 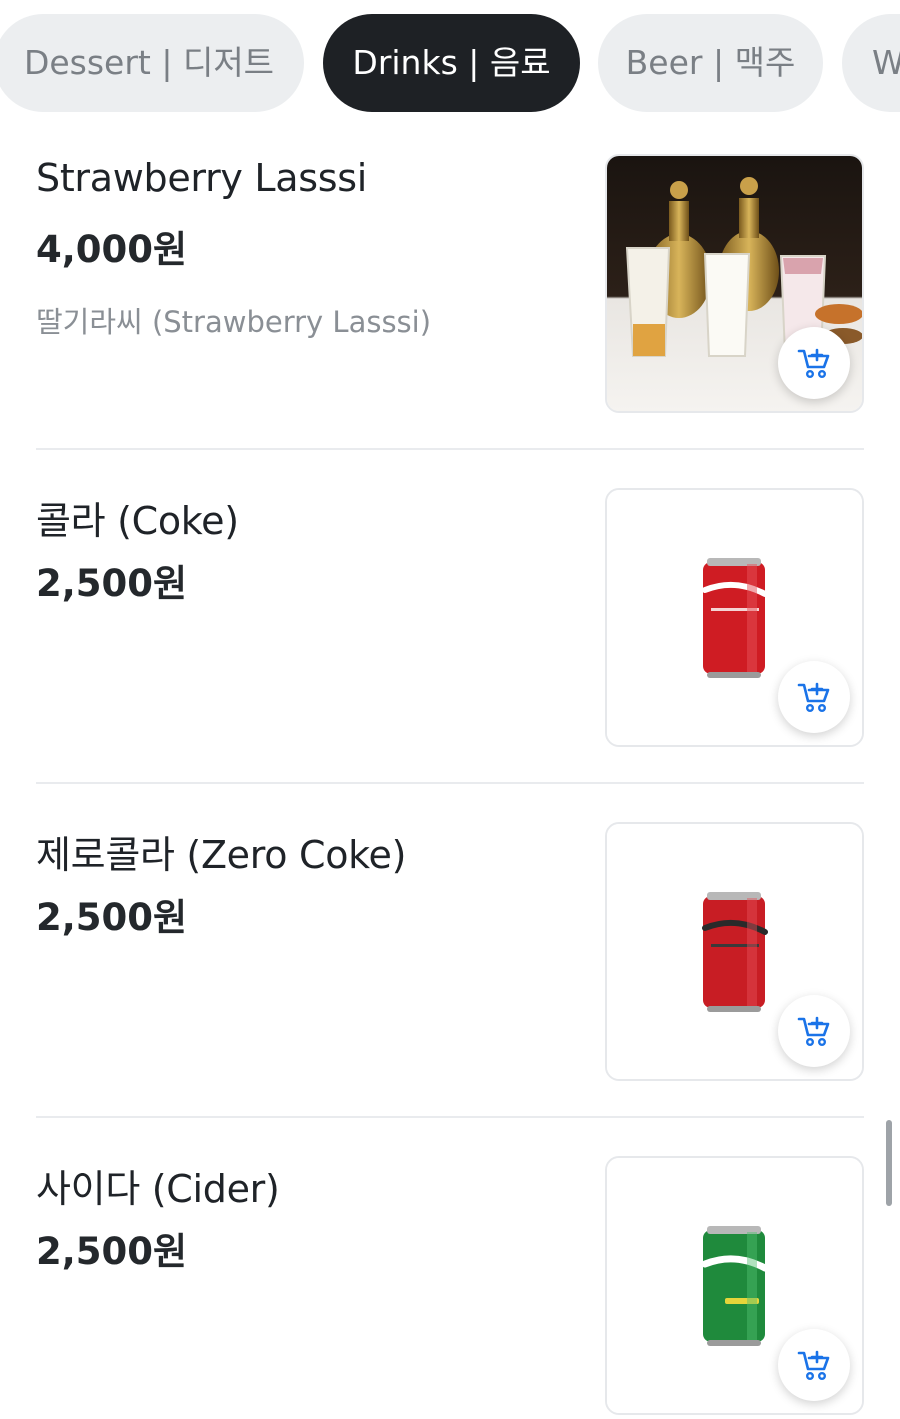 What do you see at coordinates (710, 63) in the screenshot?
I see `tab-beer: Beer | 맥주` at bounding box center [710, 63].